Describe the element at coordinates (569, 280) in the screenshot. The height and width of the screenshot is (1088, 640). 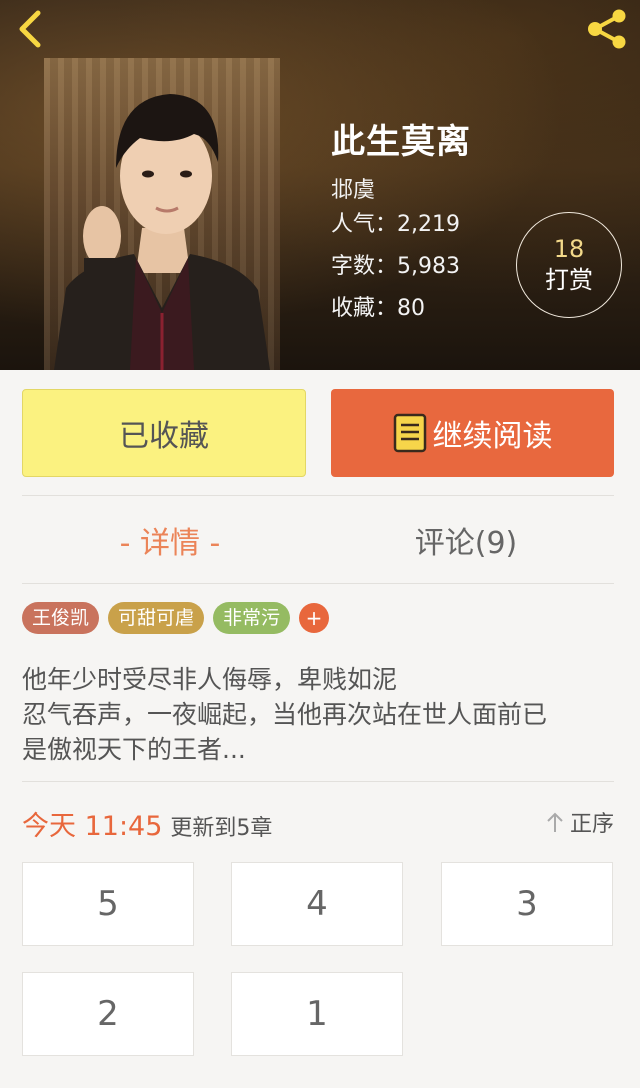
I see `reward-label: 打赏` at that location.